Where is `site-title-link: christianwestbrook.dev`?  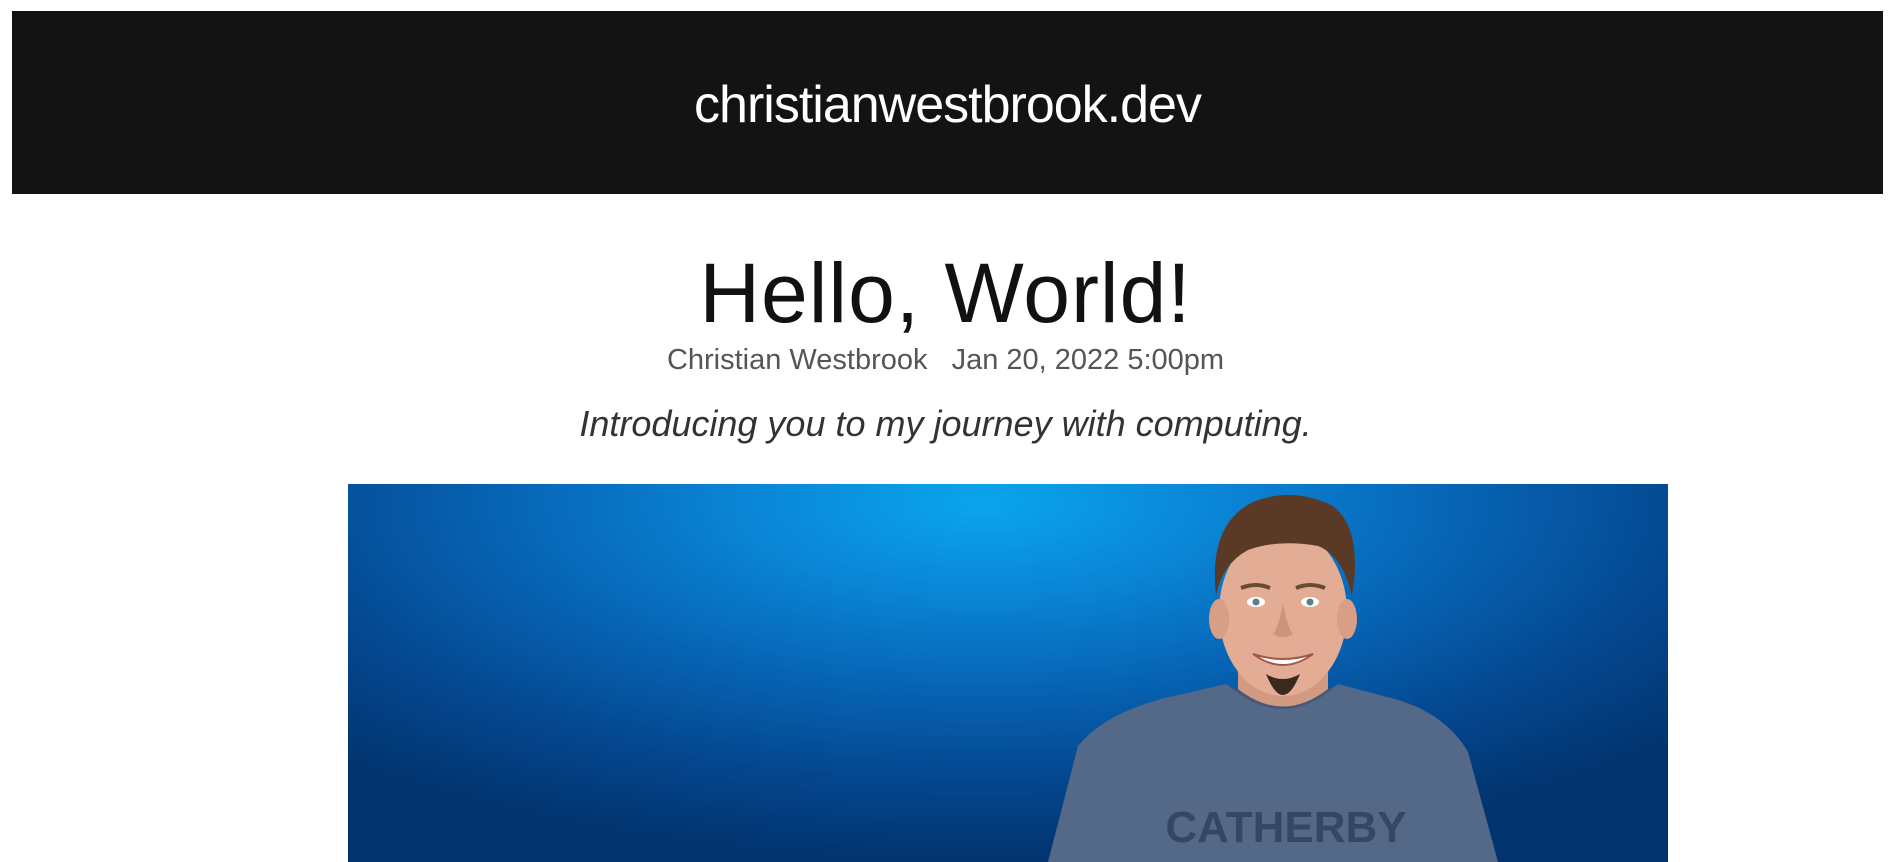
site-title-link: christianwestbrook.dev is located at coordinates (948, 105).